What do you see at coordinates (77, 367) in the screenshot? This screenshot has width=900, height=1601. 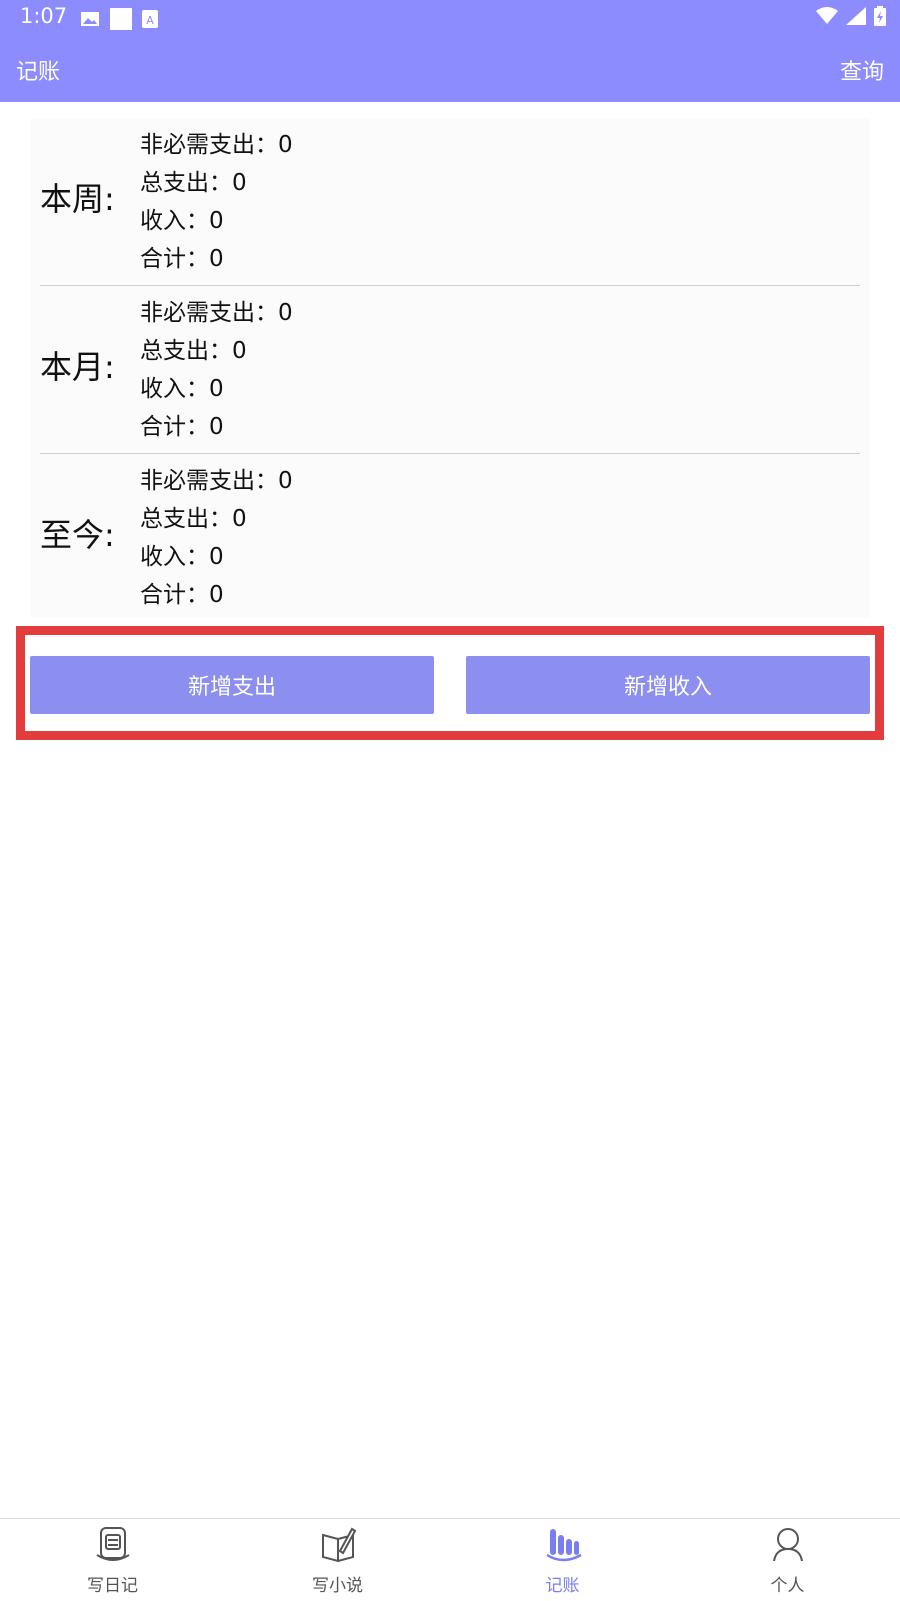 I see `period-label: 本月:` at bounding box center [77, 367].